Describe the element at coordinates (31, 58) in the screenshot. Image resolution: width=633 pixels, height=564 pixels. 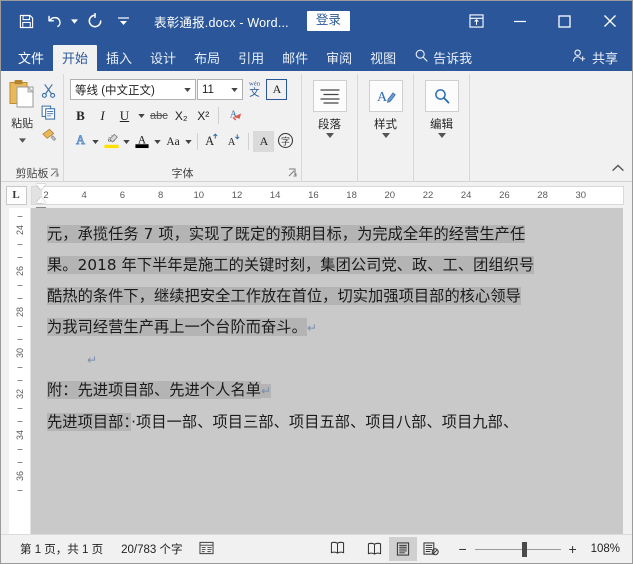
I see `tab-file: 文件` at that location.